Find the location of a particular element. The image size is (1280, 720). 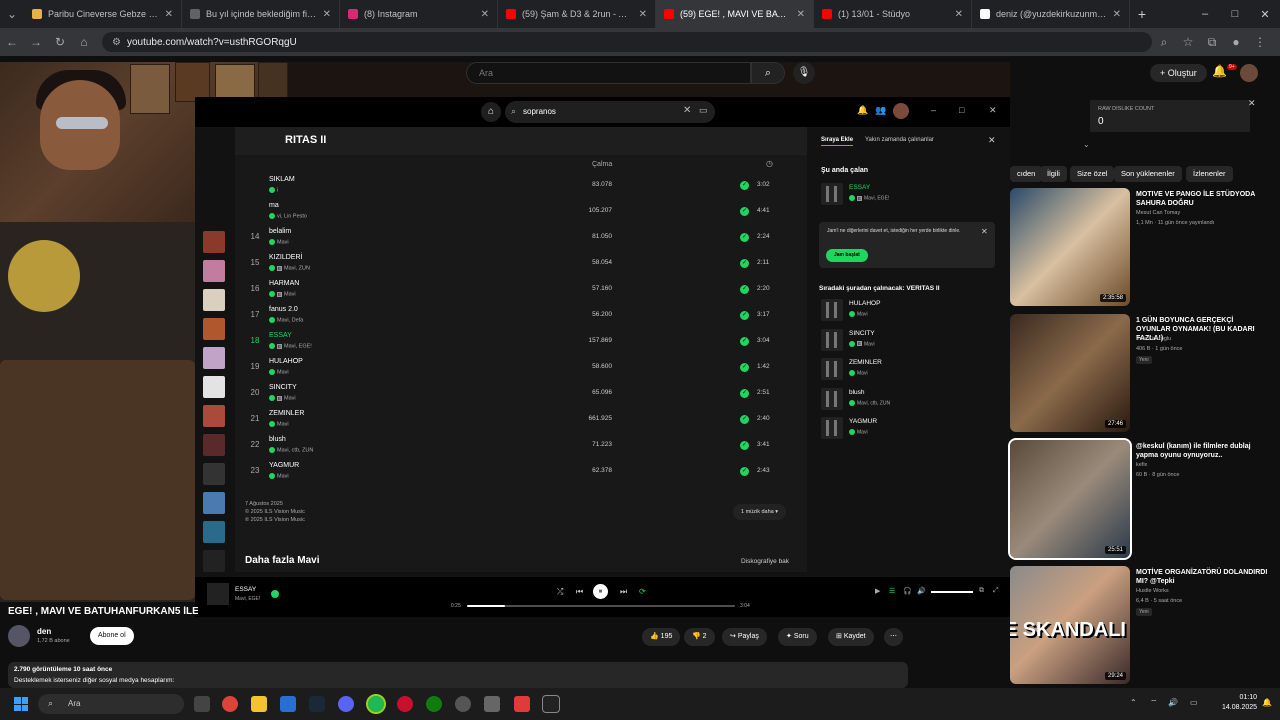

track-row: SIKLAM i 83.078 ✓ 3:02 is located at coordinates (521, 186).